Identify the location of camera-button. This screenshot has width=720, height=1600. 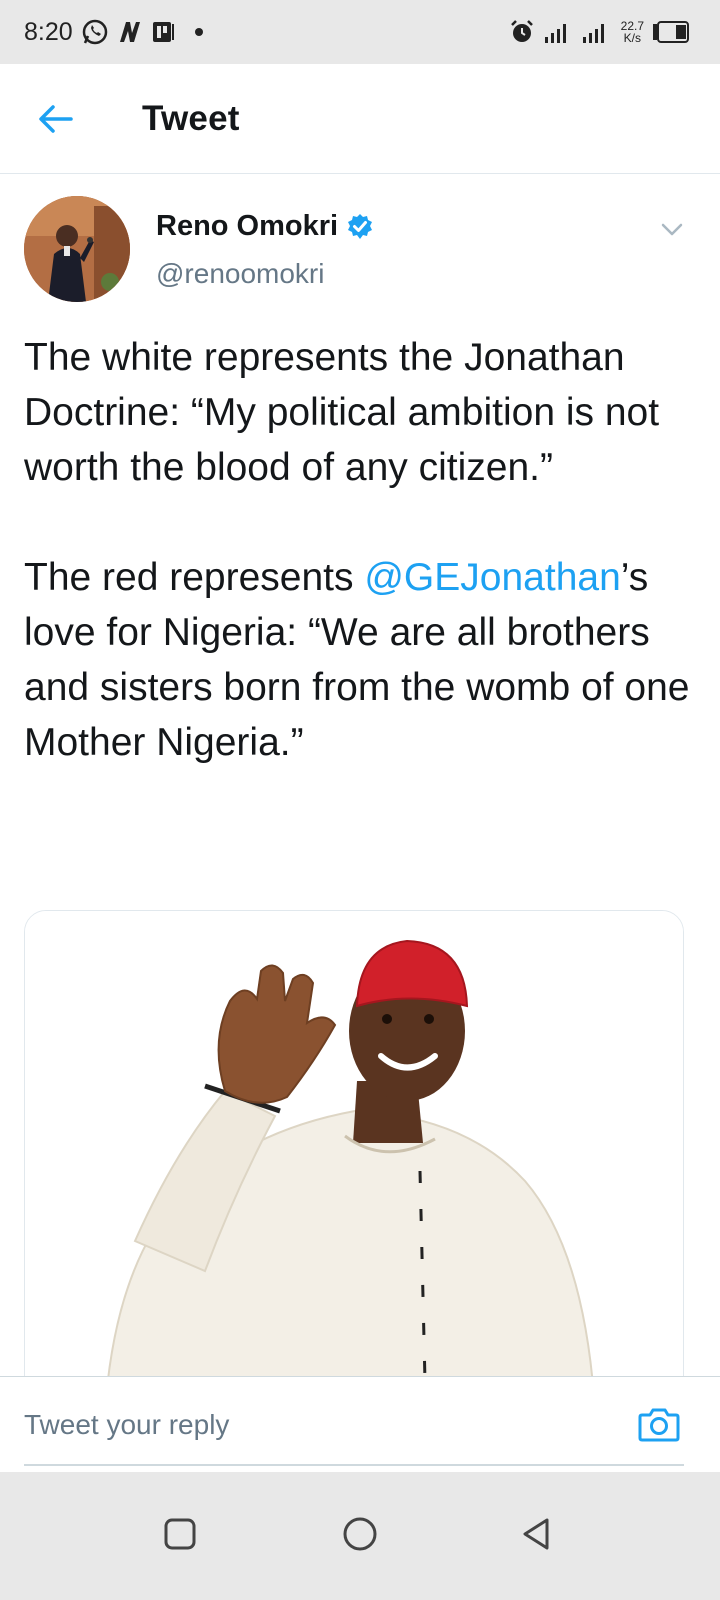
(659, 1424).